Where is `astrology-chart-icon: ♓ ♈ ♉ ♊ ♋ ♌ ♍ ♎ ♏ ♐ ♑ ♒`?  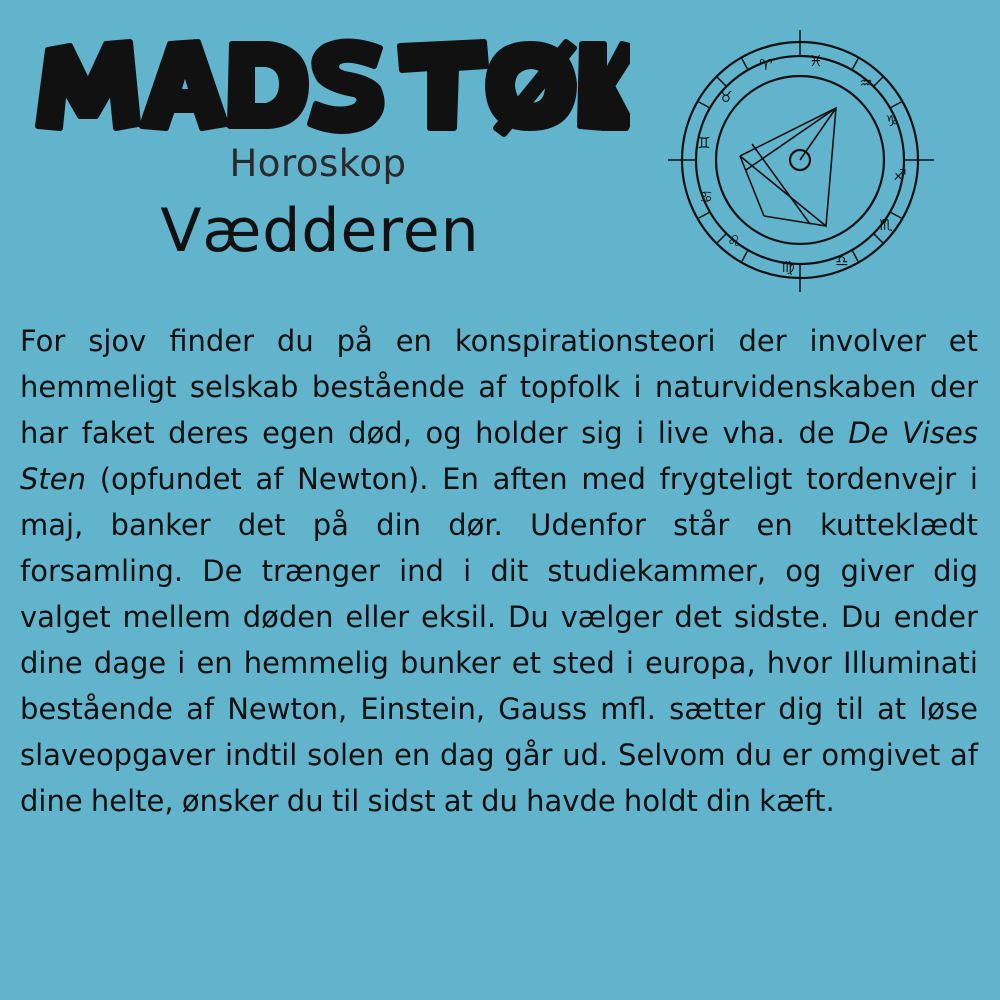
astrology-chart-icon: ♓ ♈ ♉ ♊ ♋ ♌ ♍ ♎ ♏ ♐ ♑ ♒ is located at coordinates (801, 161).